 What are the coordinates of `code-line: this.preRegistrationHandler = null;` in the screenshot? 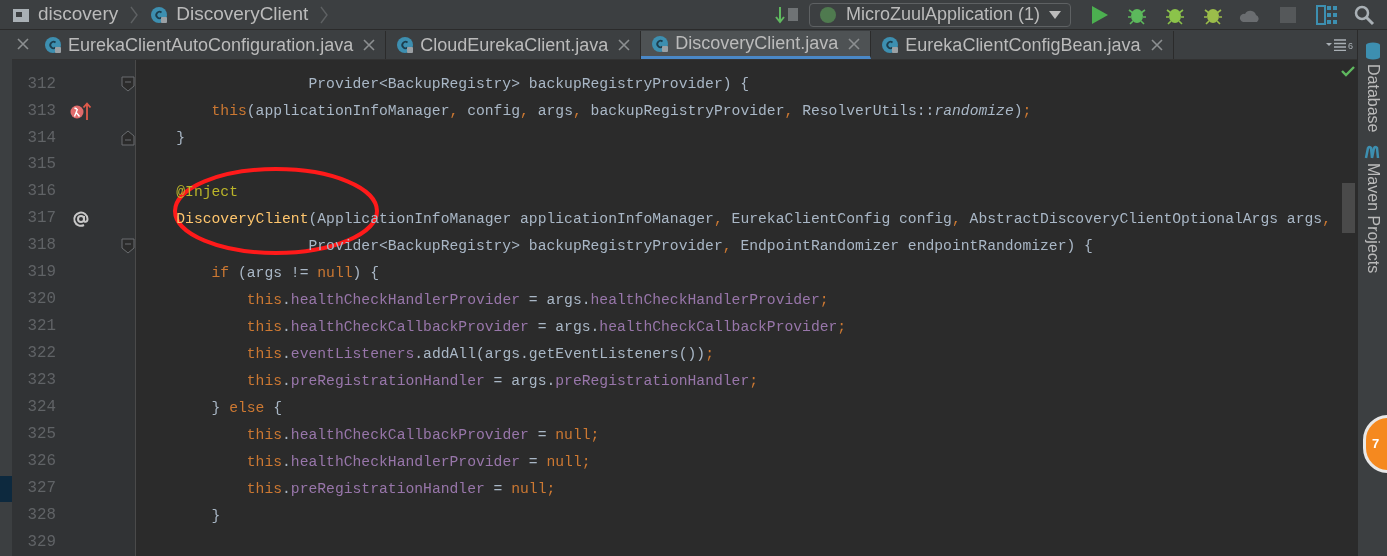 It's located at (400, 490).